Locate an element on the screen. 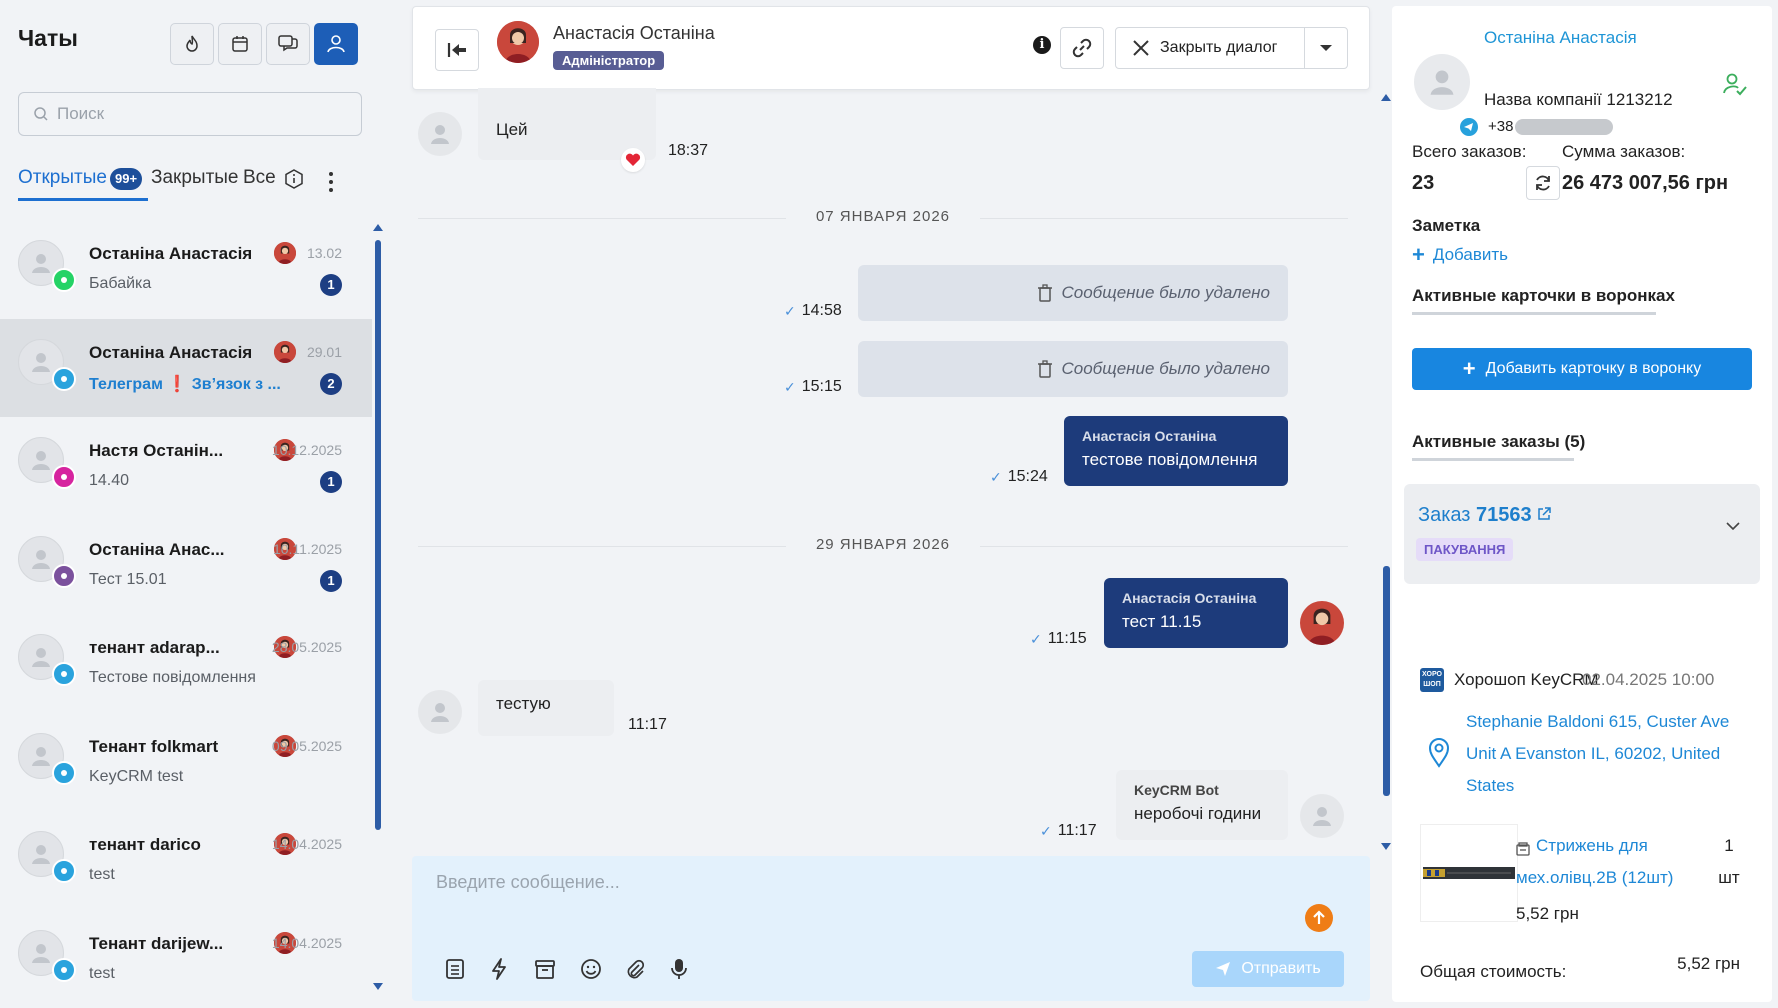  info-icon is located at coordinates (294, 179).